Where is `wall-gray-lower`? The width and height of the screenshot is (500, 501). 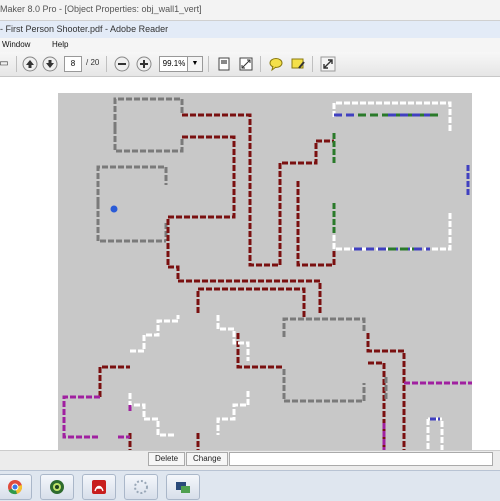
wall-gray-lower is located at coordinates (148, 140).